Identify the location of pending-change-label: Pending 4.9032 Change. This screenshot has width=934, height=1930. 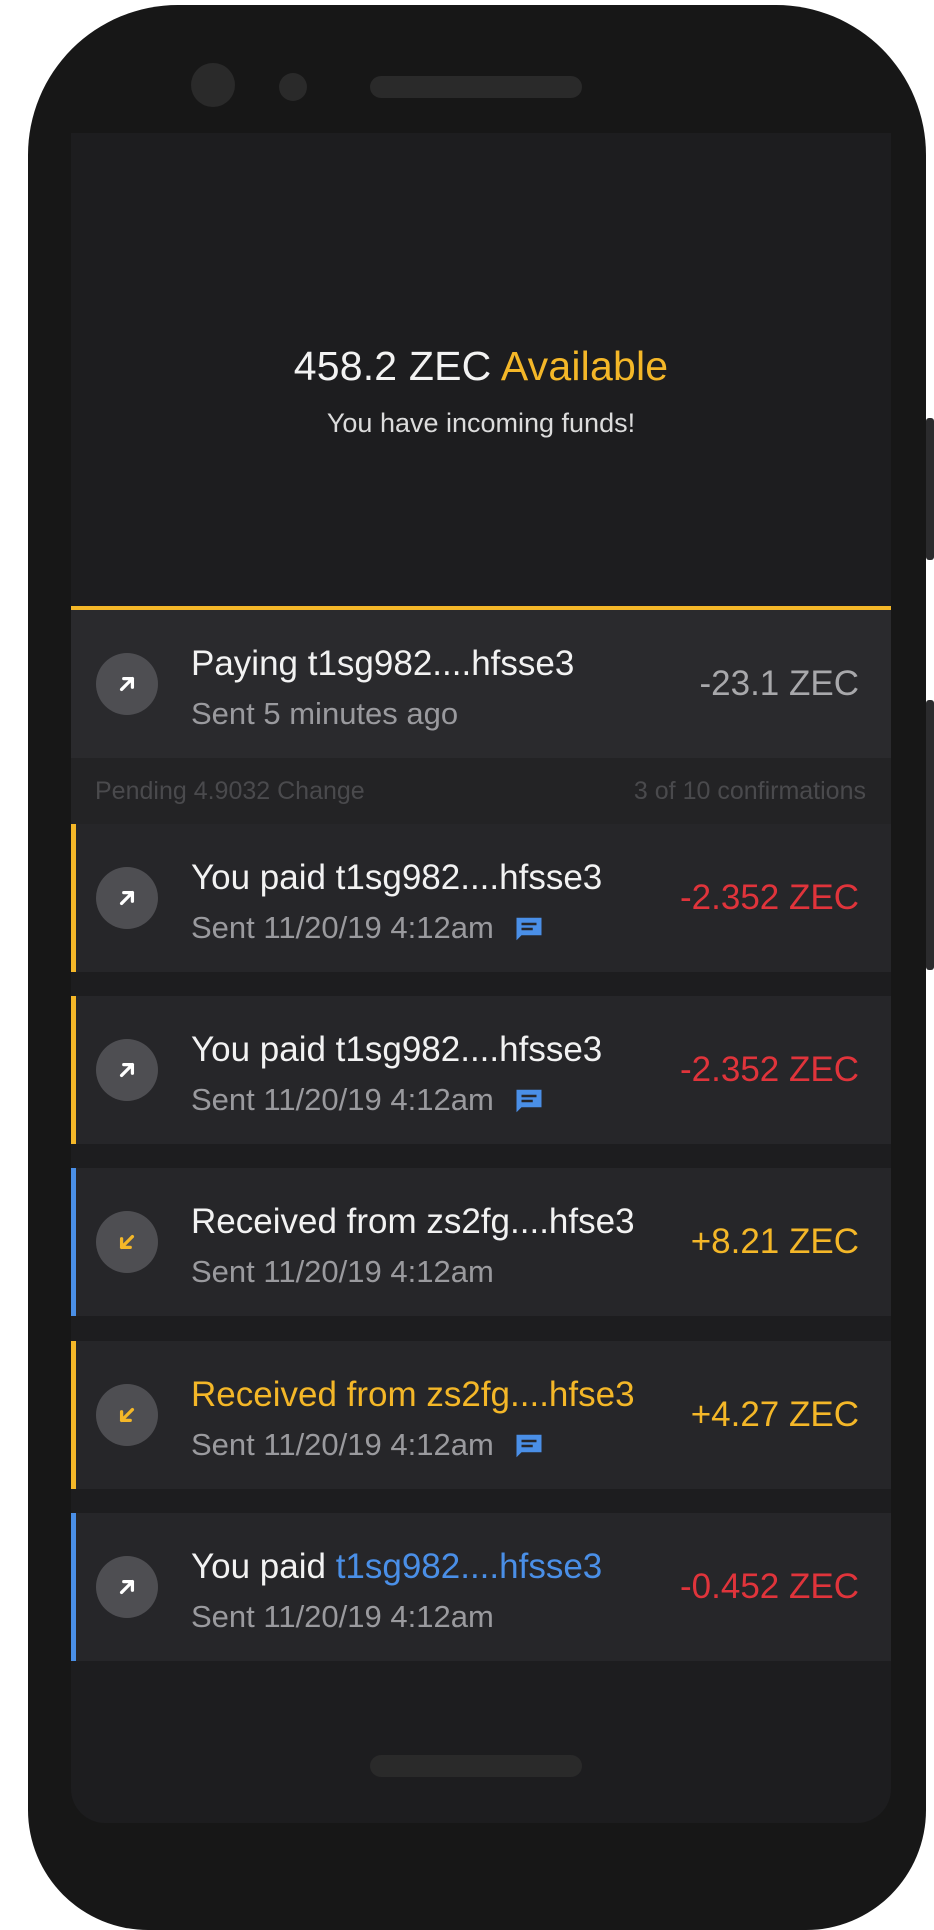
(230, 790).